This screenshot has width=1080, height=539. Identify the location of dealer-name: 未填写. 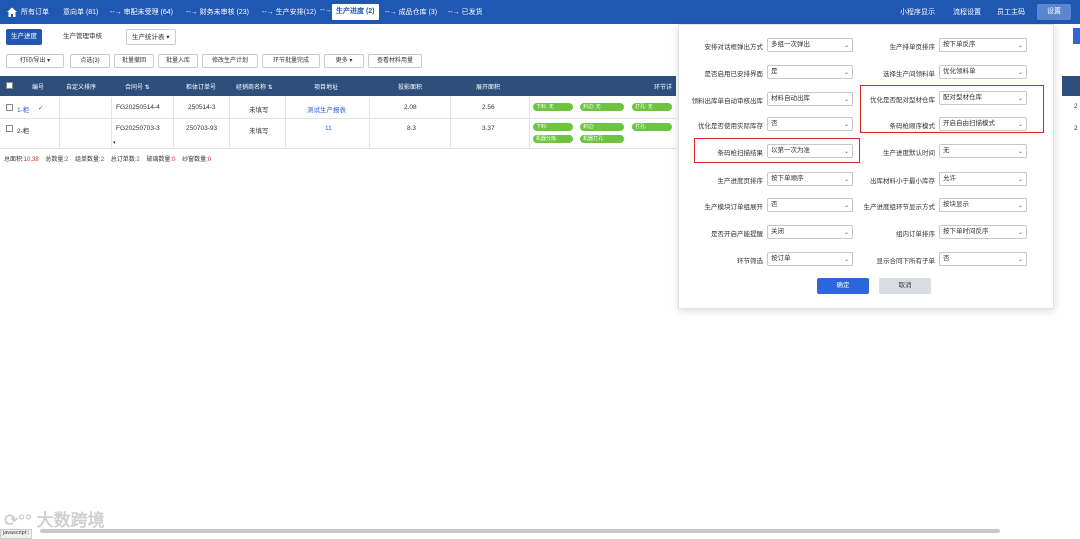
(259, 131).